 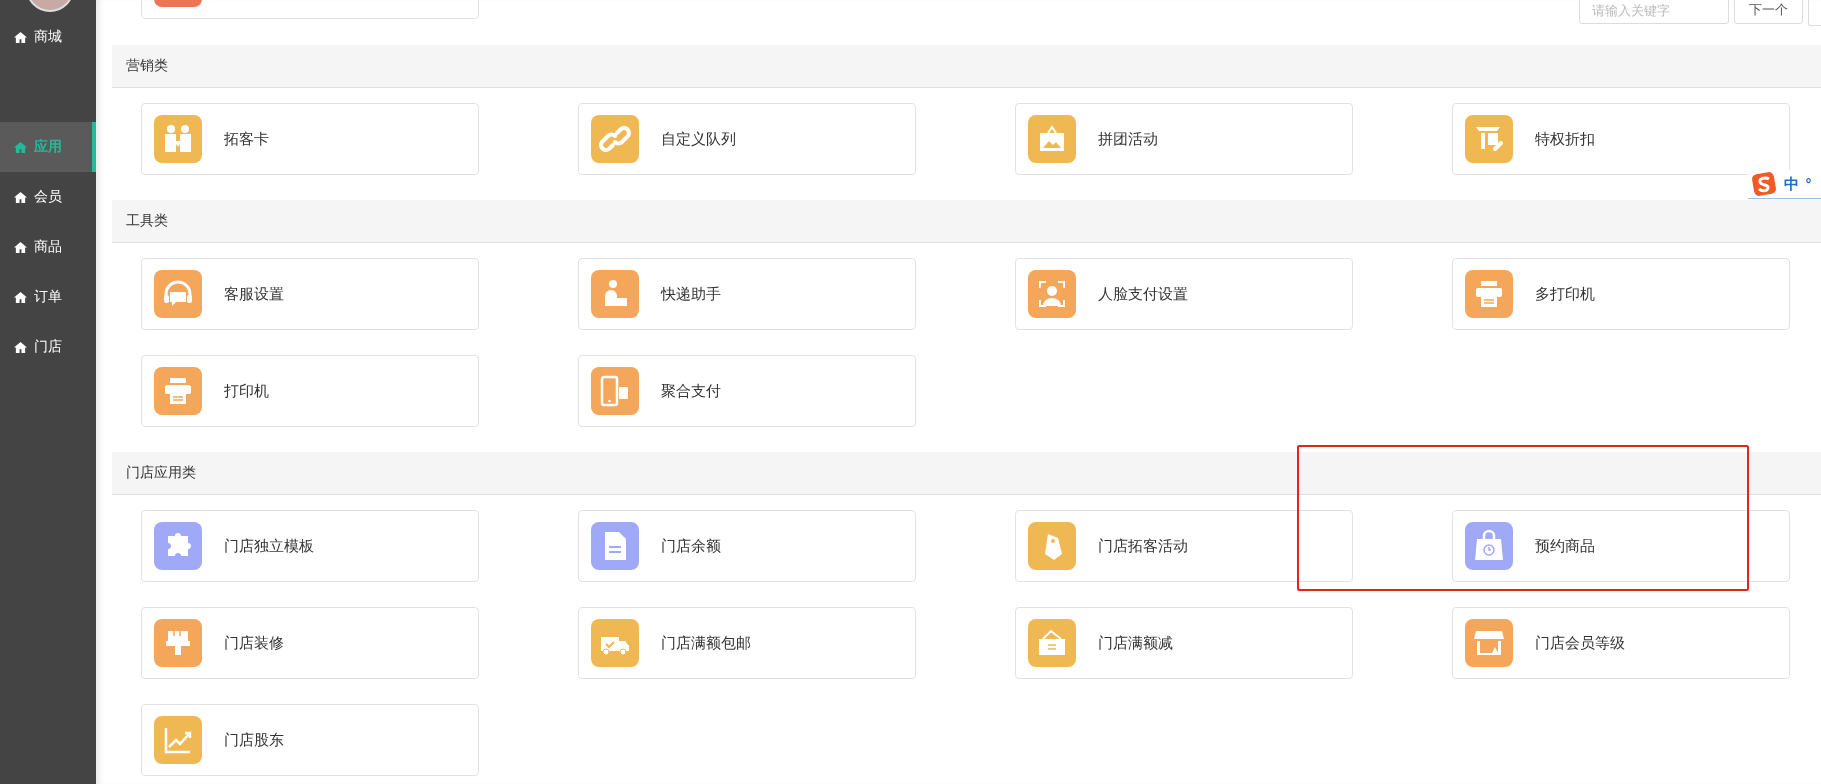 I want to click on app-card: 自定义队列, so click(x=747, y=139).